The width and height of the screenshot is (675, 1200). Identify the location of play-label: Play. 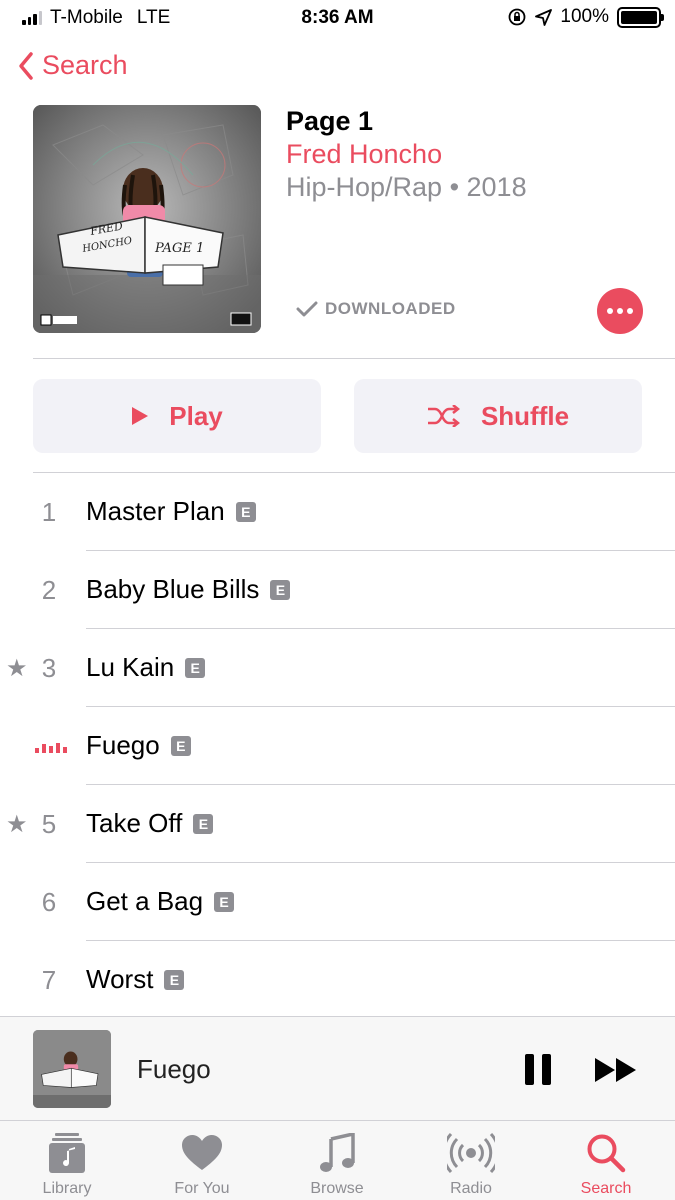
(196, 415).